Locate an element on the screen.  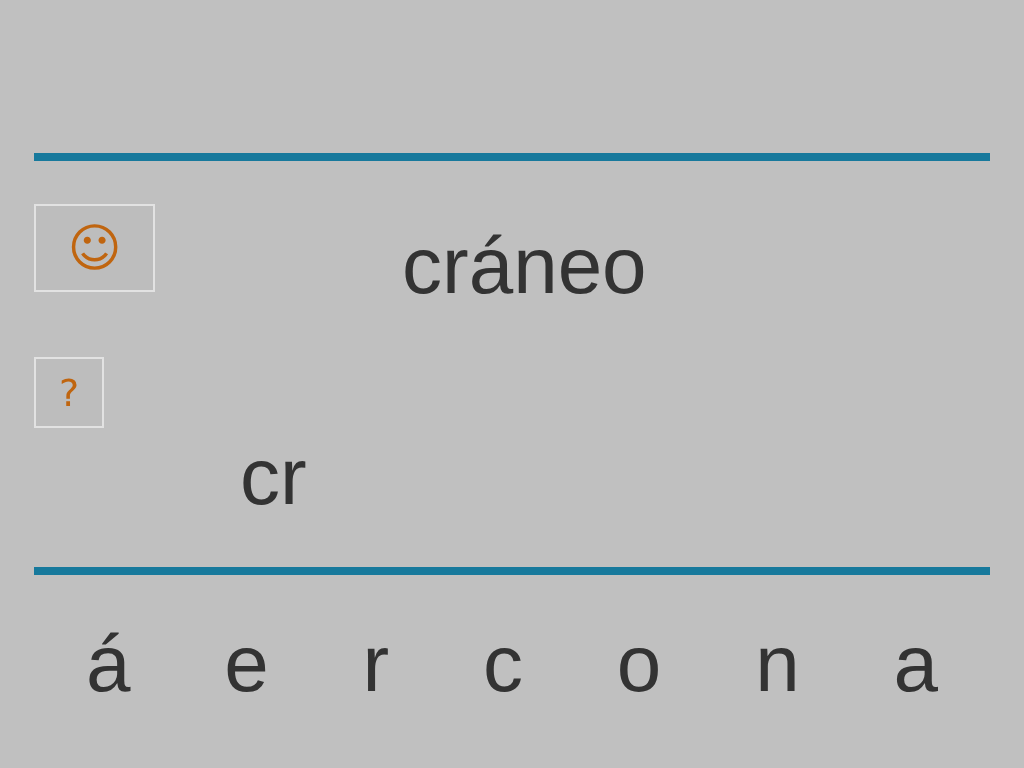
letter-tile: a is located at coordinates (915, 664).